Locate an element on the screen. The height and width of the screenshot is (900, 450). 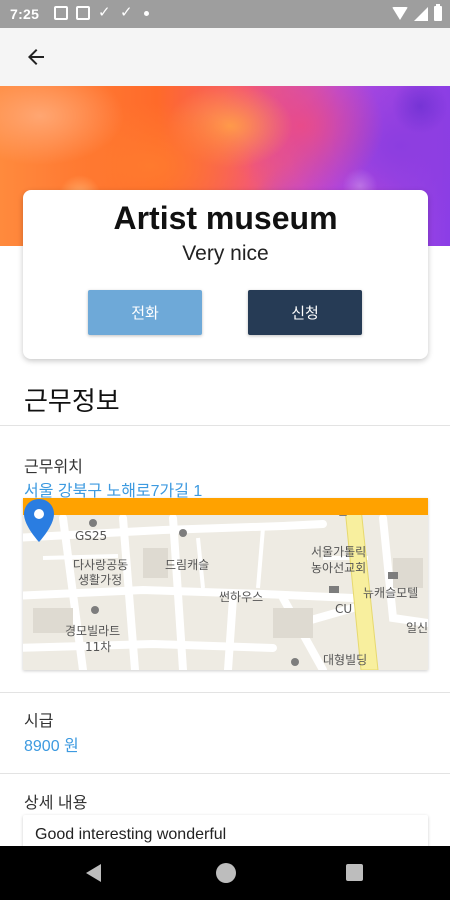
map-label: 11차 is located at coordinates (98, 647).